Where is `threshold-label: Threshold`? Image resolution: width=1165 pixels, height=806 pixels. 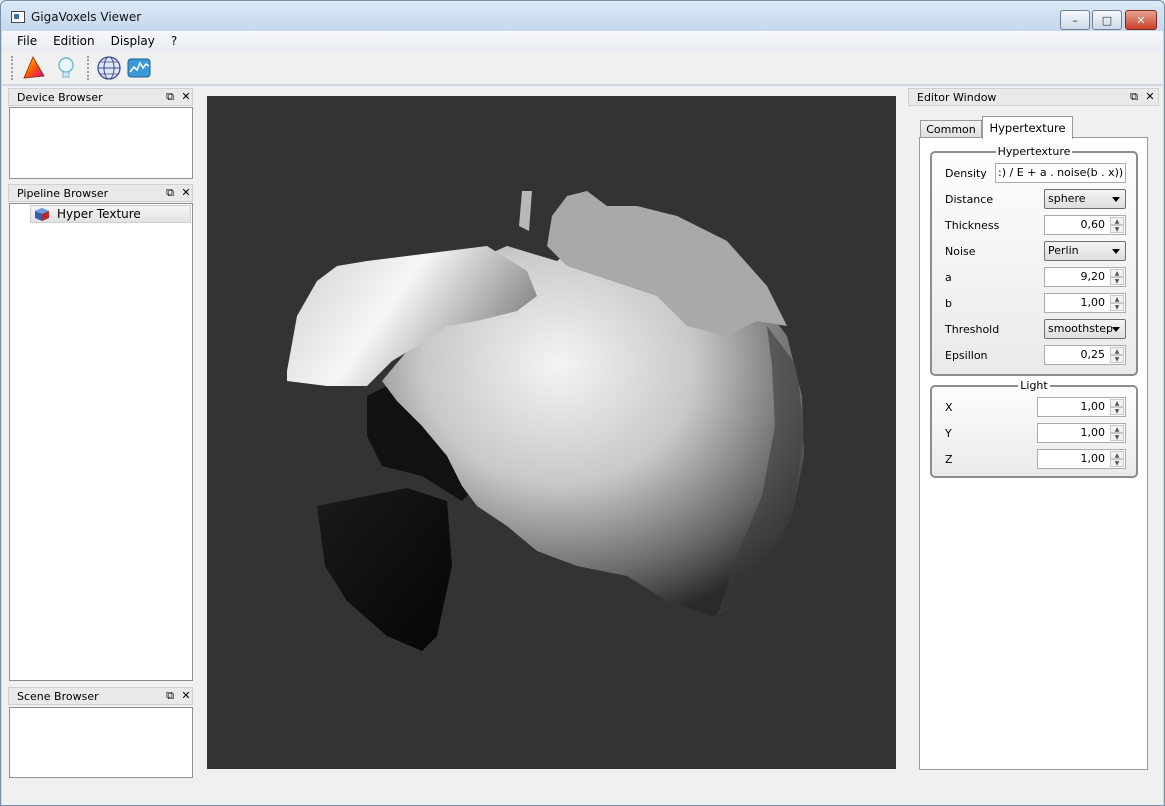
threshold-label: Threshold is located at coordinates (972, 329).